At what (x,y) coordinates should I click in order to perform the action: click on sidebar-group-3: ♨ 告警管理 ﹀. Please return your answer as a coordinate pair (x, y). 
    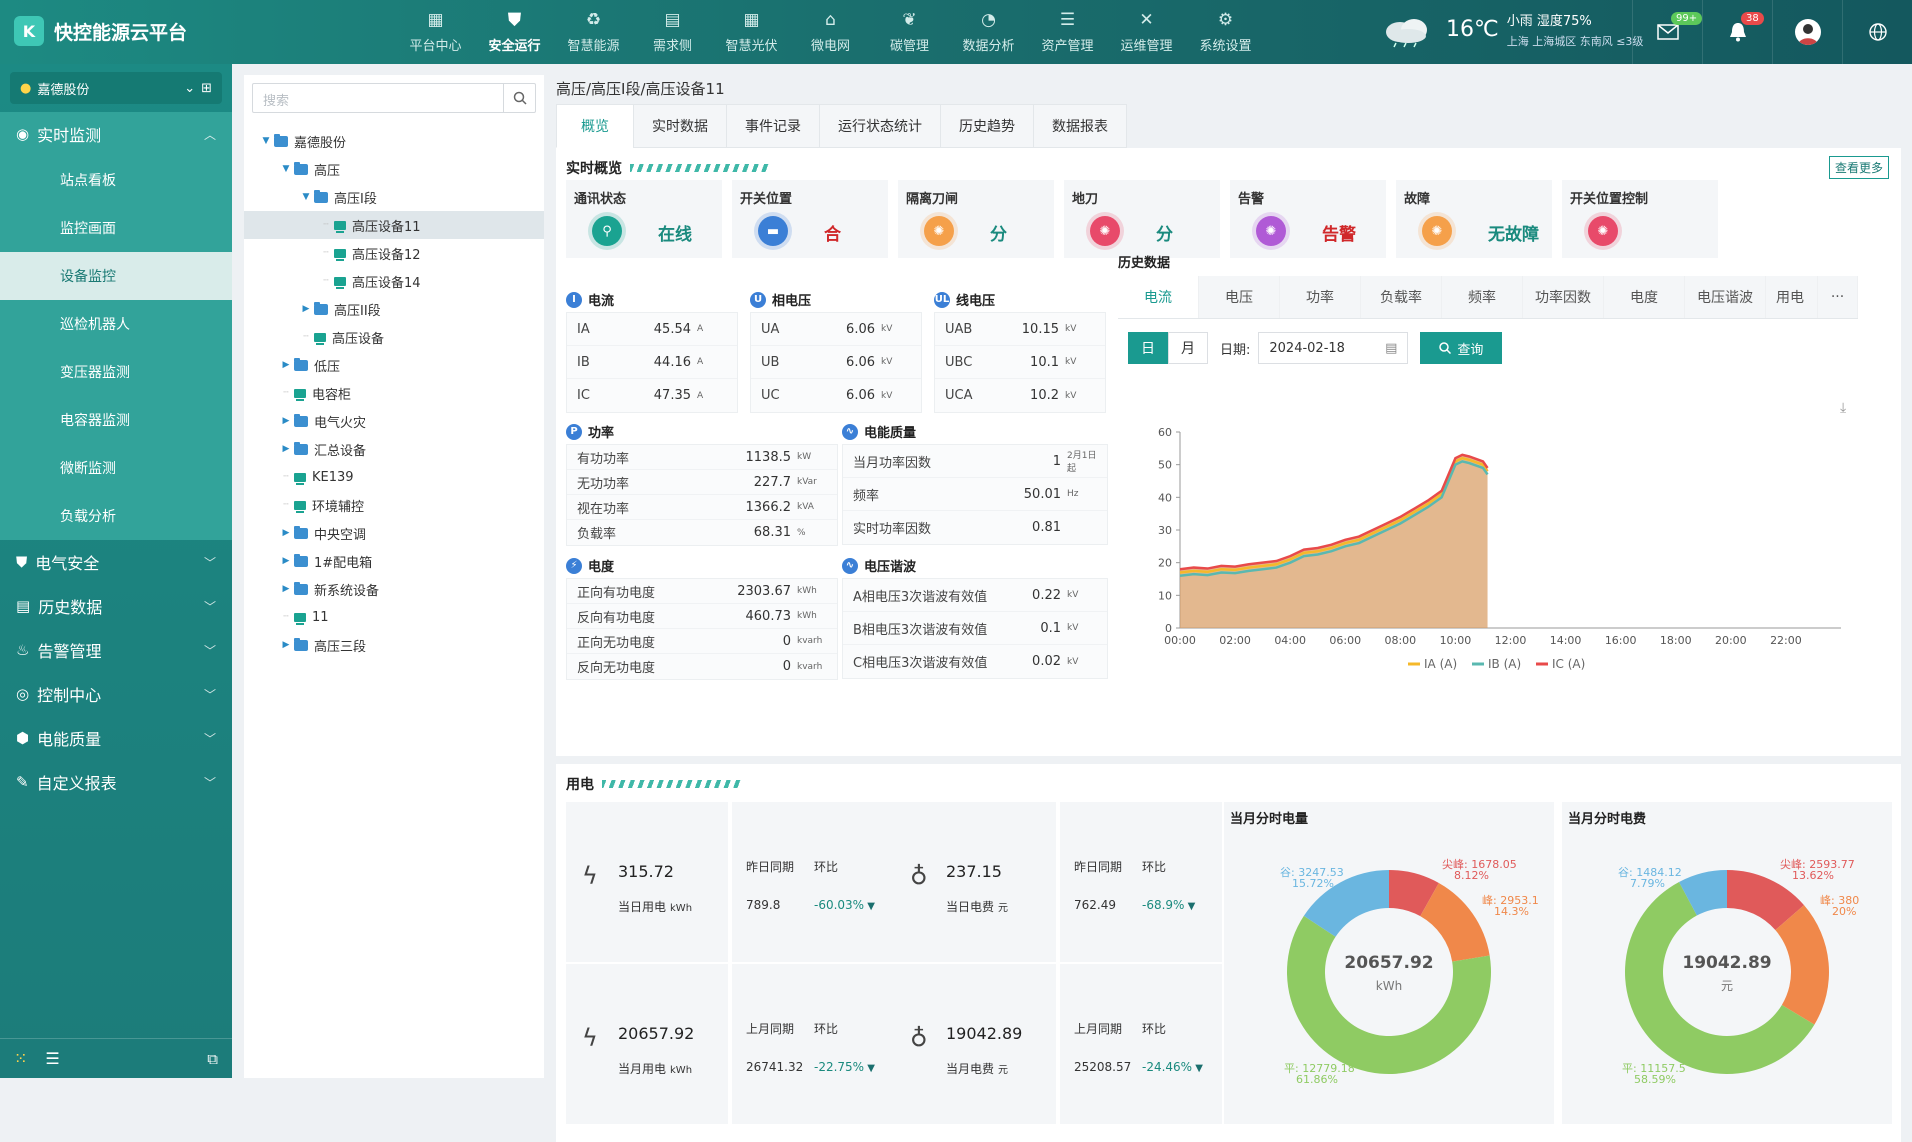
    Looking at the image, I should click on (116, 650).